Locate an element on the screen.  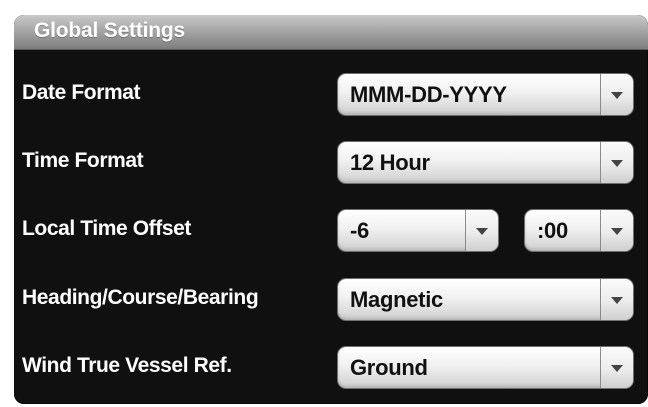
panel-title: Global Settings is located at coordinates (110, 30).